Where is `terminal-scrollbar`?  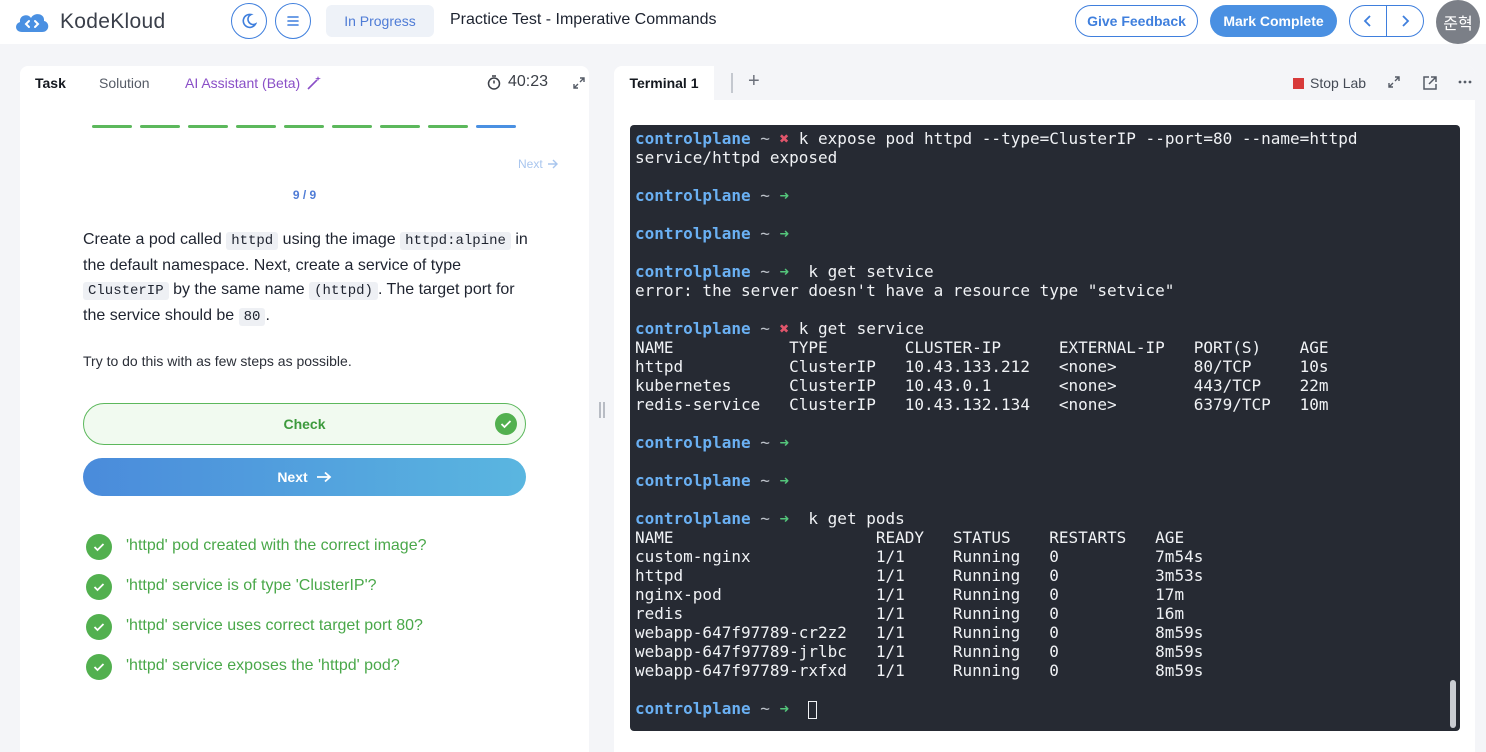
terminal-scrollbar is located at coordinates (1453, 704).